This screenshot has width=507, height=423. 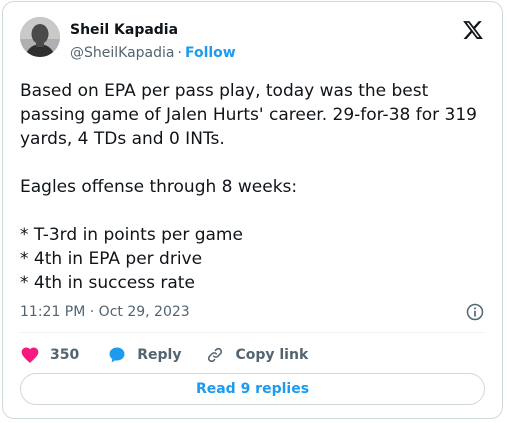 I want to click on read-replies-button: Read 9 replies, so click(x=252, y=389).